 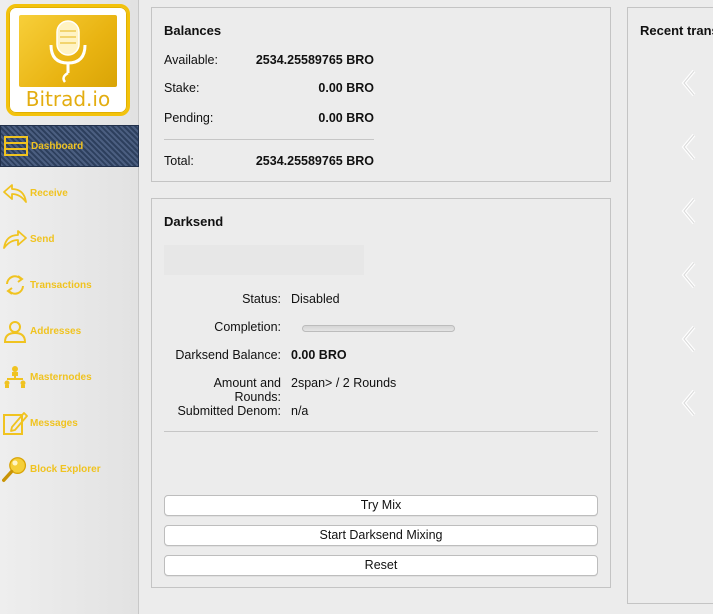 I want to click on brand-logo: Bitrad.io, so click(x=68, y=60).